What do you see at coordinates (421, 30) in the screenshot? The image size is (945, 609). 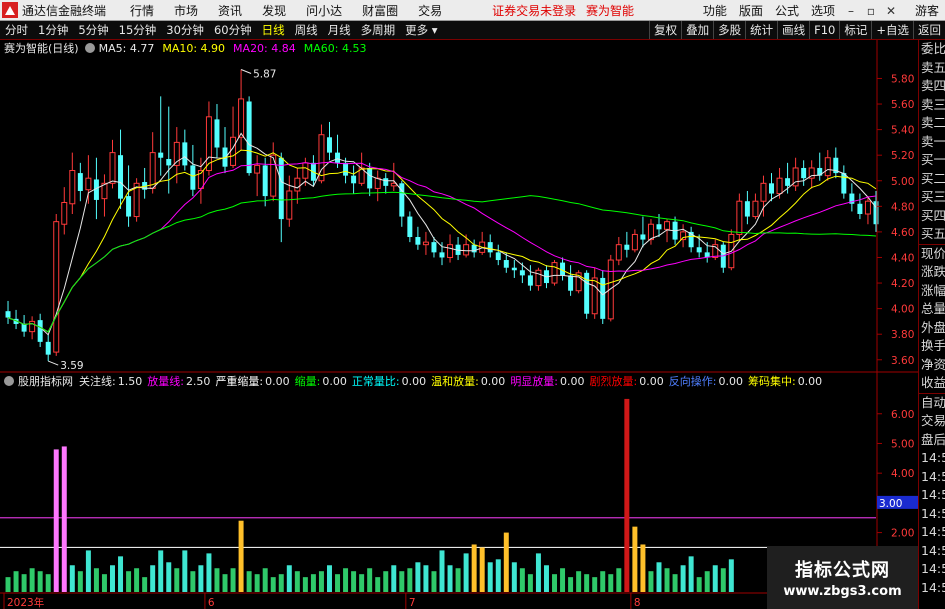 I see `period-more: 更多 ▾` at bounding box center [421, 30].